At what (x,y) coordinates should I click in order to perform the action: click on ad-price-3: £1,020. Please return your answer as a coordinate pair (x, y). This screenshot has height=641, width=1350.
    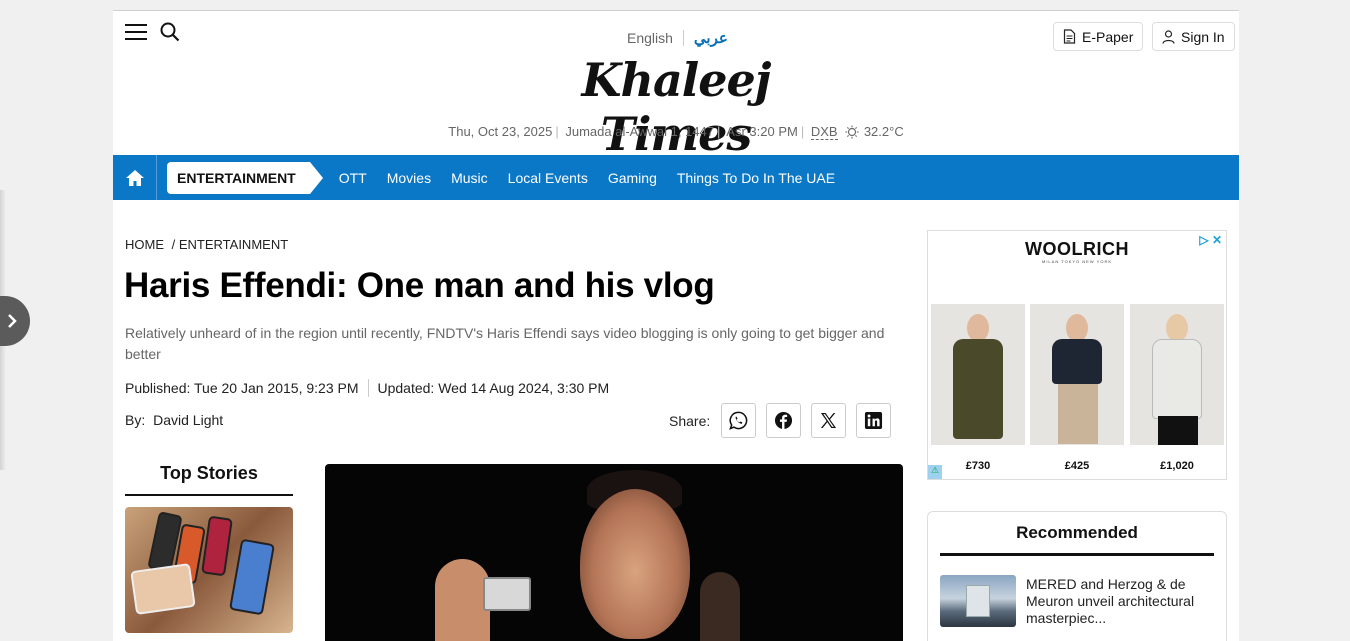
    Looking at the image, I should click on (1177, 466).